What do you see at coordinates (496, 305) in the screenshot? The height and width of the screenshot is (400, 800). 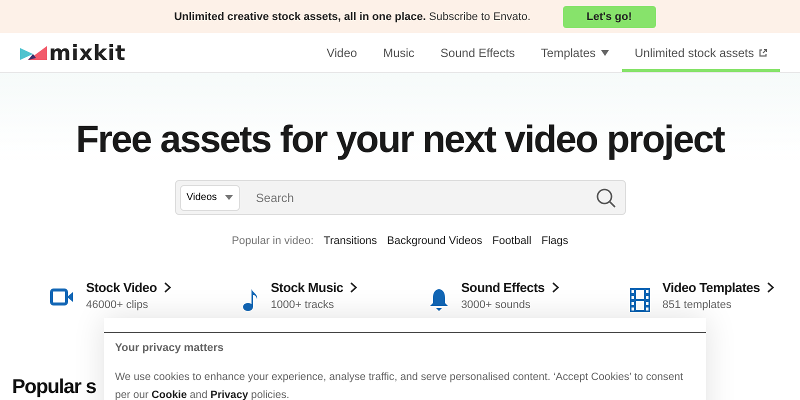 I see `category-count: 3000+ sounds` at bounding box center [496, 305].